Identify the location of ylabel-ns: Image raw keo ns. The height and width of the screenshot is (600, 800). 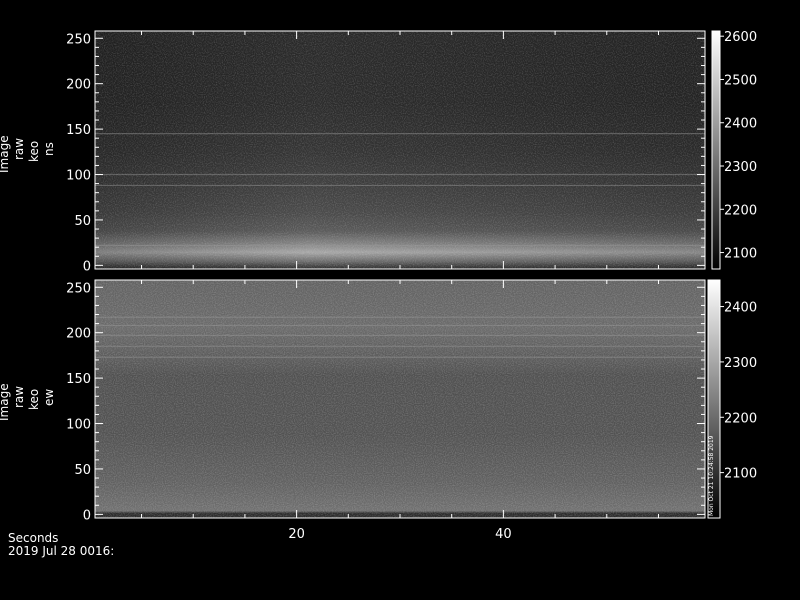
(28, 154).